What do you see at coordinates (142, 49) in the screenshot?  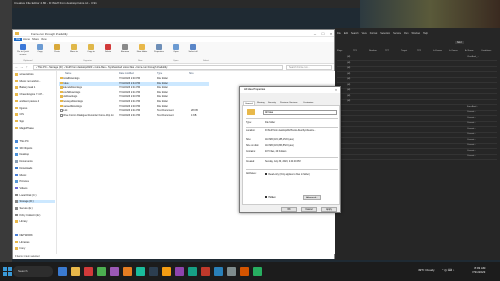 I see `new-folder-button: New folder` at bounding box center [142, 49].